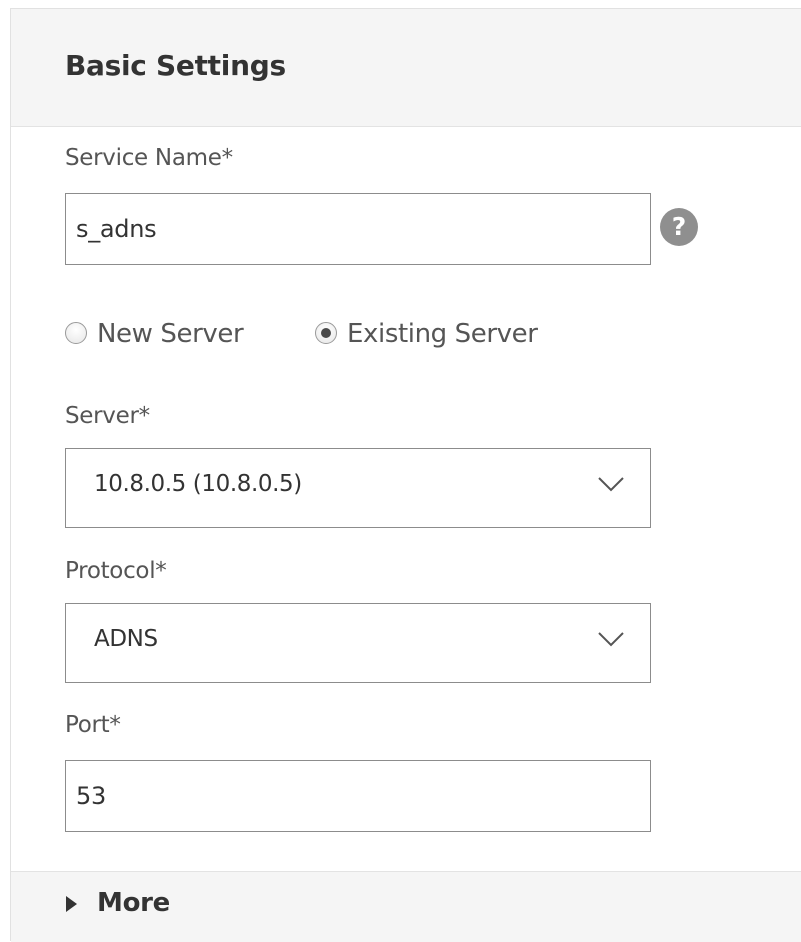 The height and width of the screenshot is (942, 801). I want to click on service-name-label: Service Name*, so click(149, 158).